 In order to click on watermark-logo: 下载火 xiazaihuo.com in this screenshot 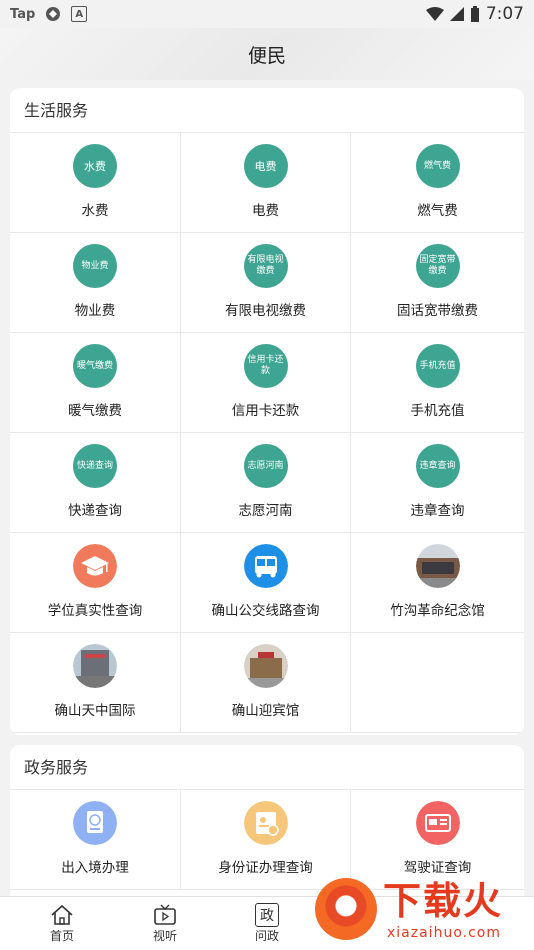, I will do `click(419, 912)`.